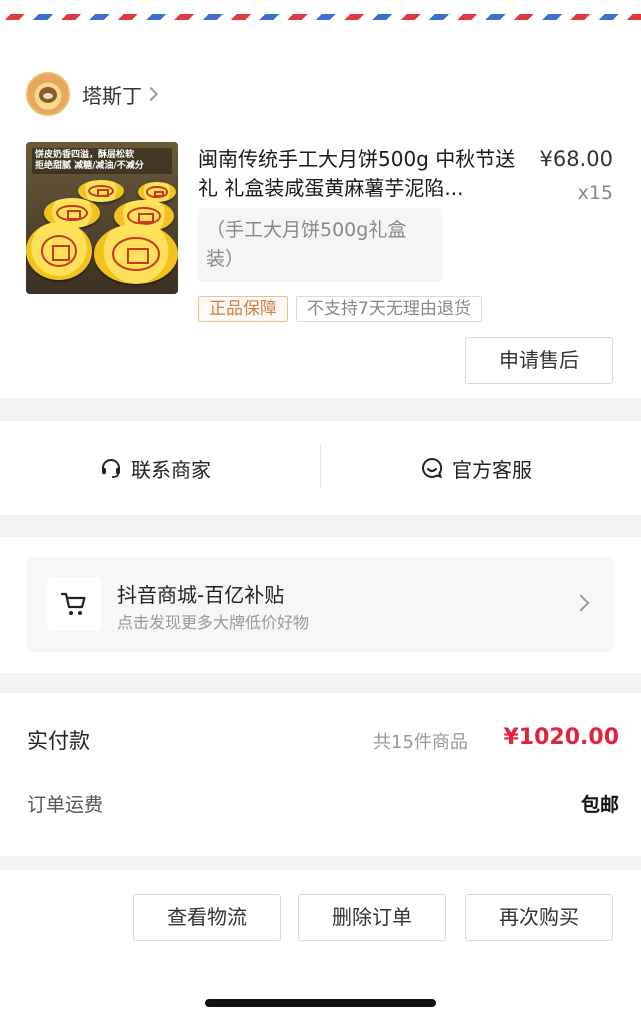  I want to click on product-spec: （手工大月饼500g礼盒装）, so click(320, 245).